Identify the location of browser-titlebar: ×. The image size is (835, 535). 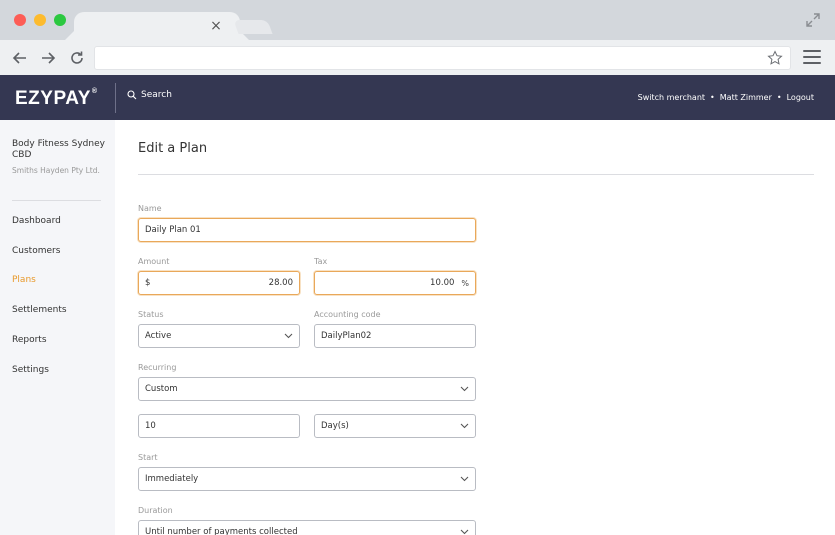
(417, 20).